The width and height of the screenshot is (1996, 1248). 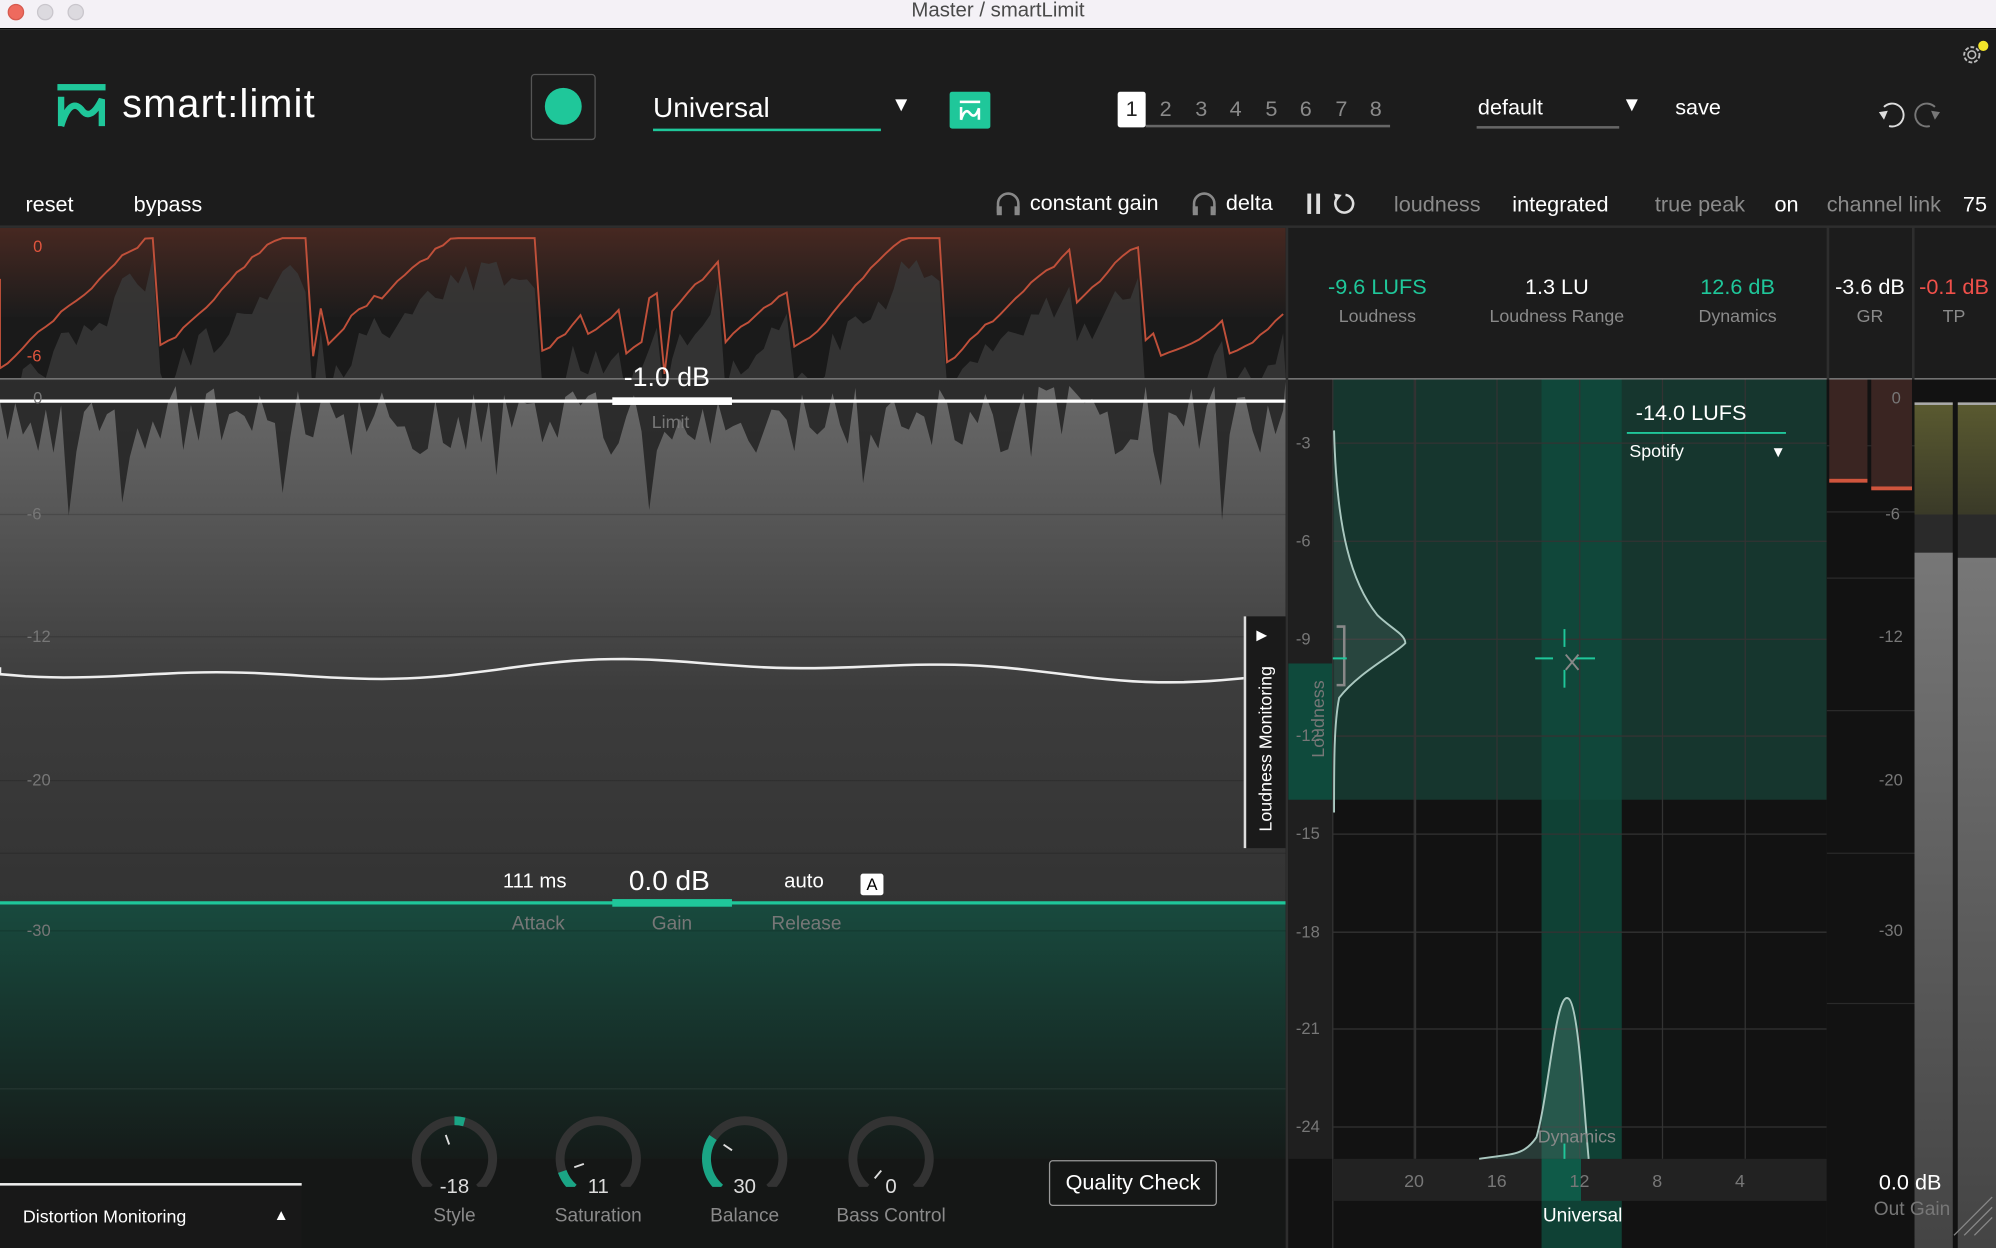 What do you see at coordinates (1927, 115) in the screenshot?
I see `redo-icon` at bounding box center [1927, 115].